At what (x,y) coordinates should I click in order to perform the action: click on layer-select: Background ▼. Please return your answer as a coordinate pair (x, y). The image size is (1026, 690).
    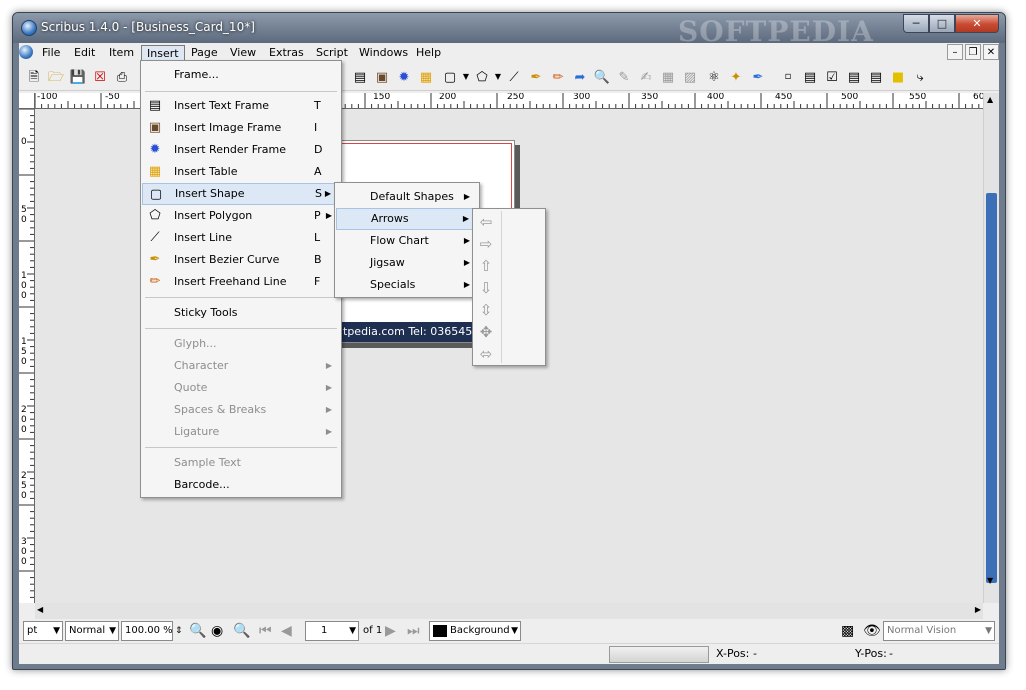
    Looking at the image, I should click on (475, 631).